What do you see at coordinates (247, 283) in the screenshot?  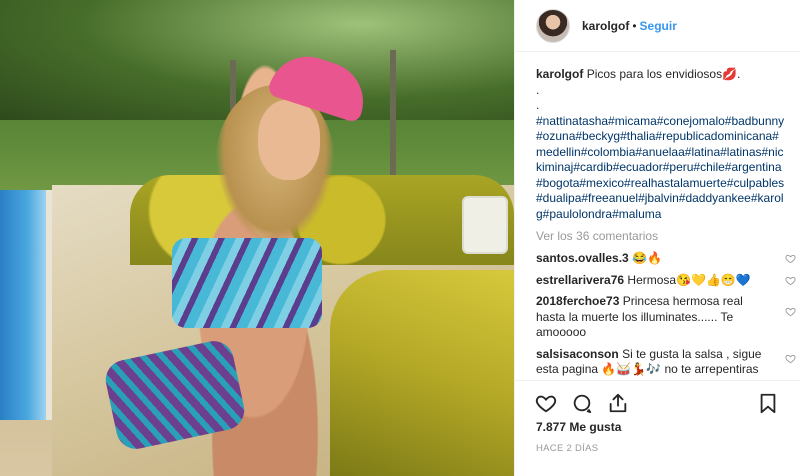 I see `bikini-top` at bounding box center [247, 283].